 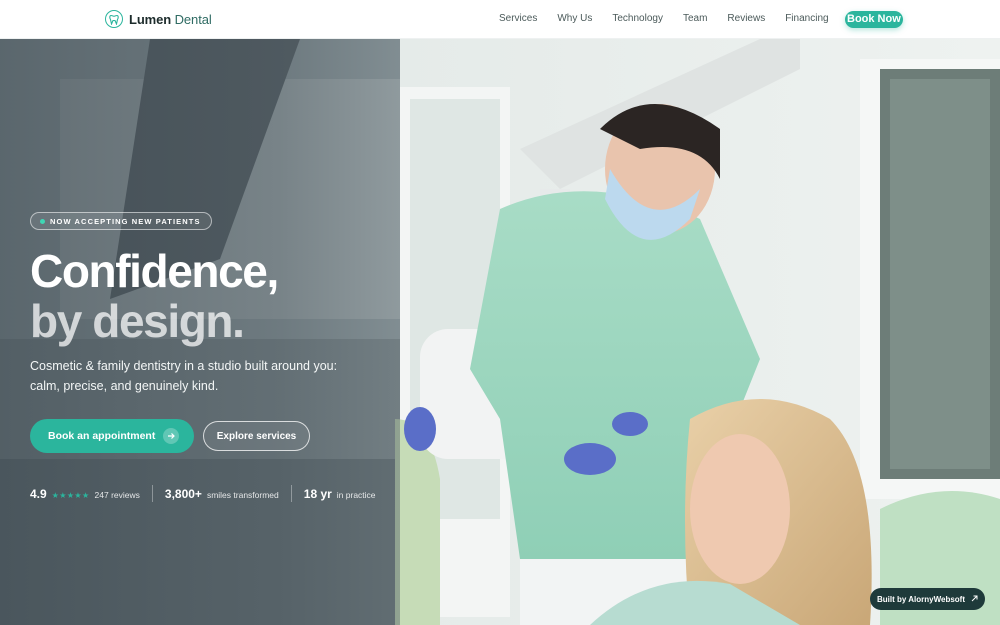 I want to click on nav-link-financing: Financing, so click(x=806, y=18).